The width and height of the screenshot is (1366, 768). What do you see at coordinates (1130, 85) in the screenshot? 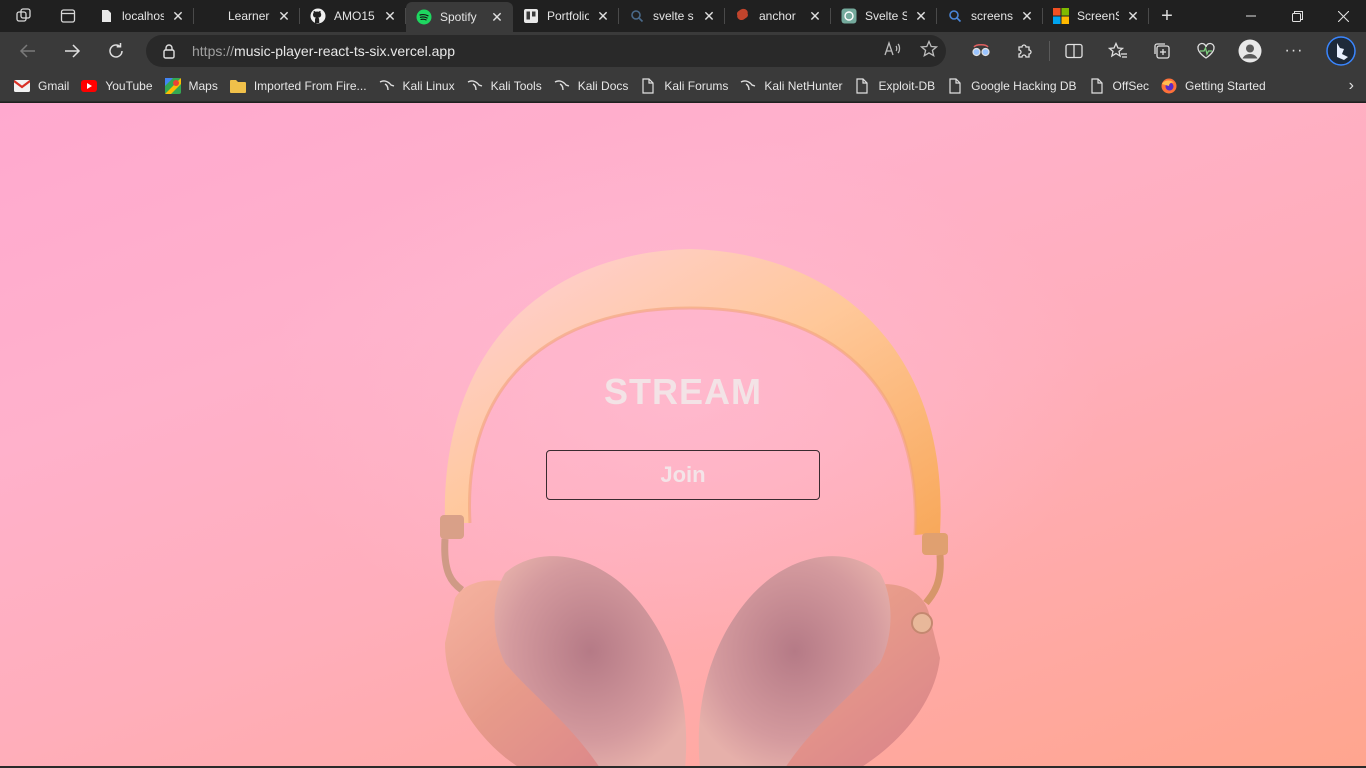
I see `bookmark-label: OffSec` at bounding box center [1130, 85].